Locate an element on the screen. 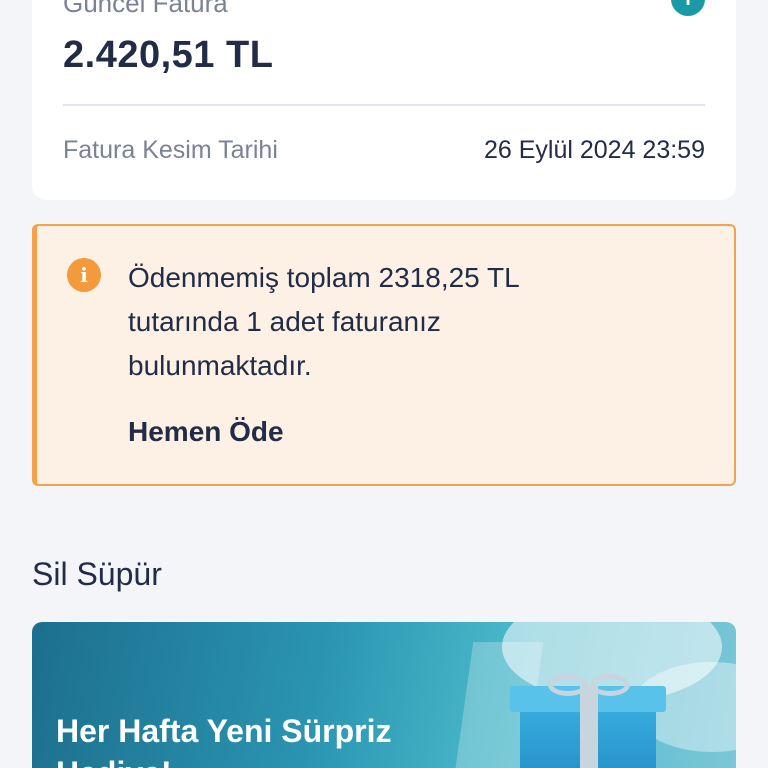  invoice-label: Güncel Fatura is located at coordinates (145, 9).